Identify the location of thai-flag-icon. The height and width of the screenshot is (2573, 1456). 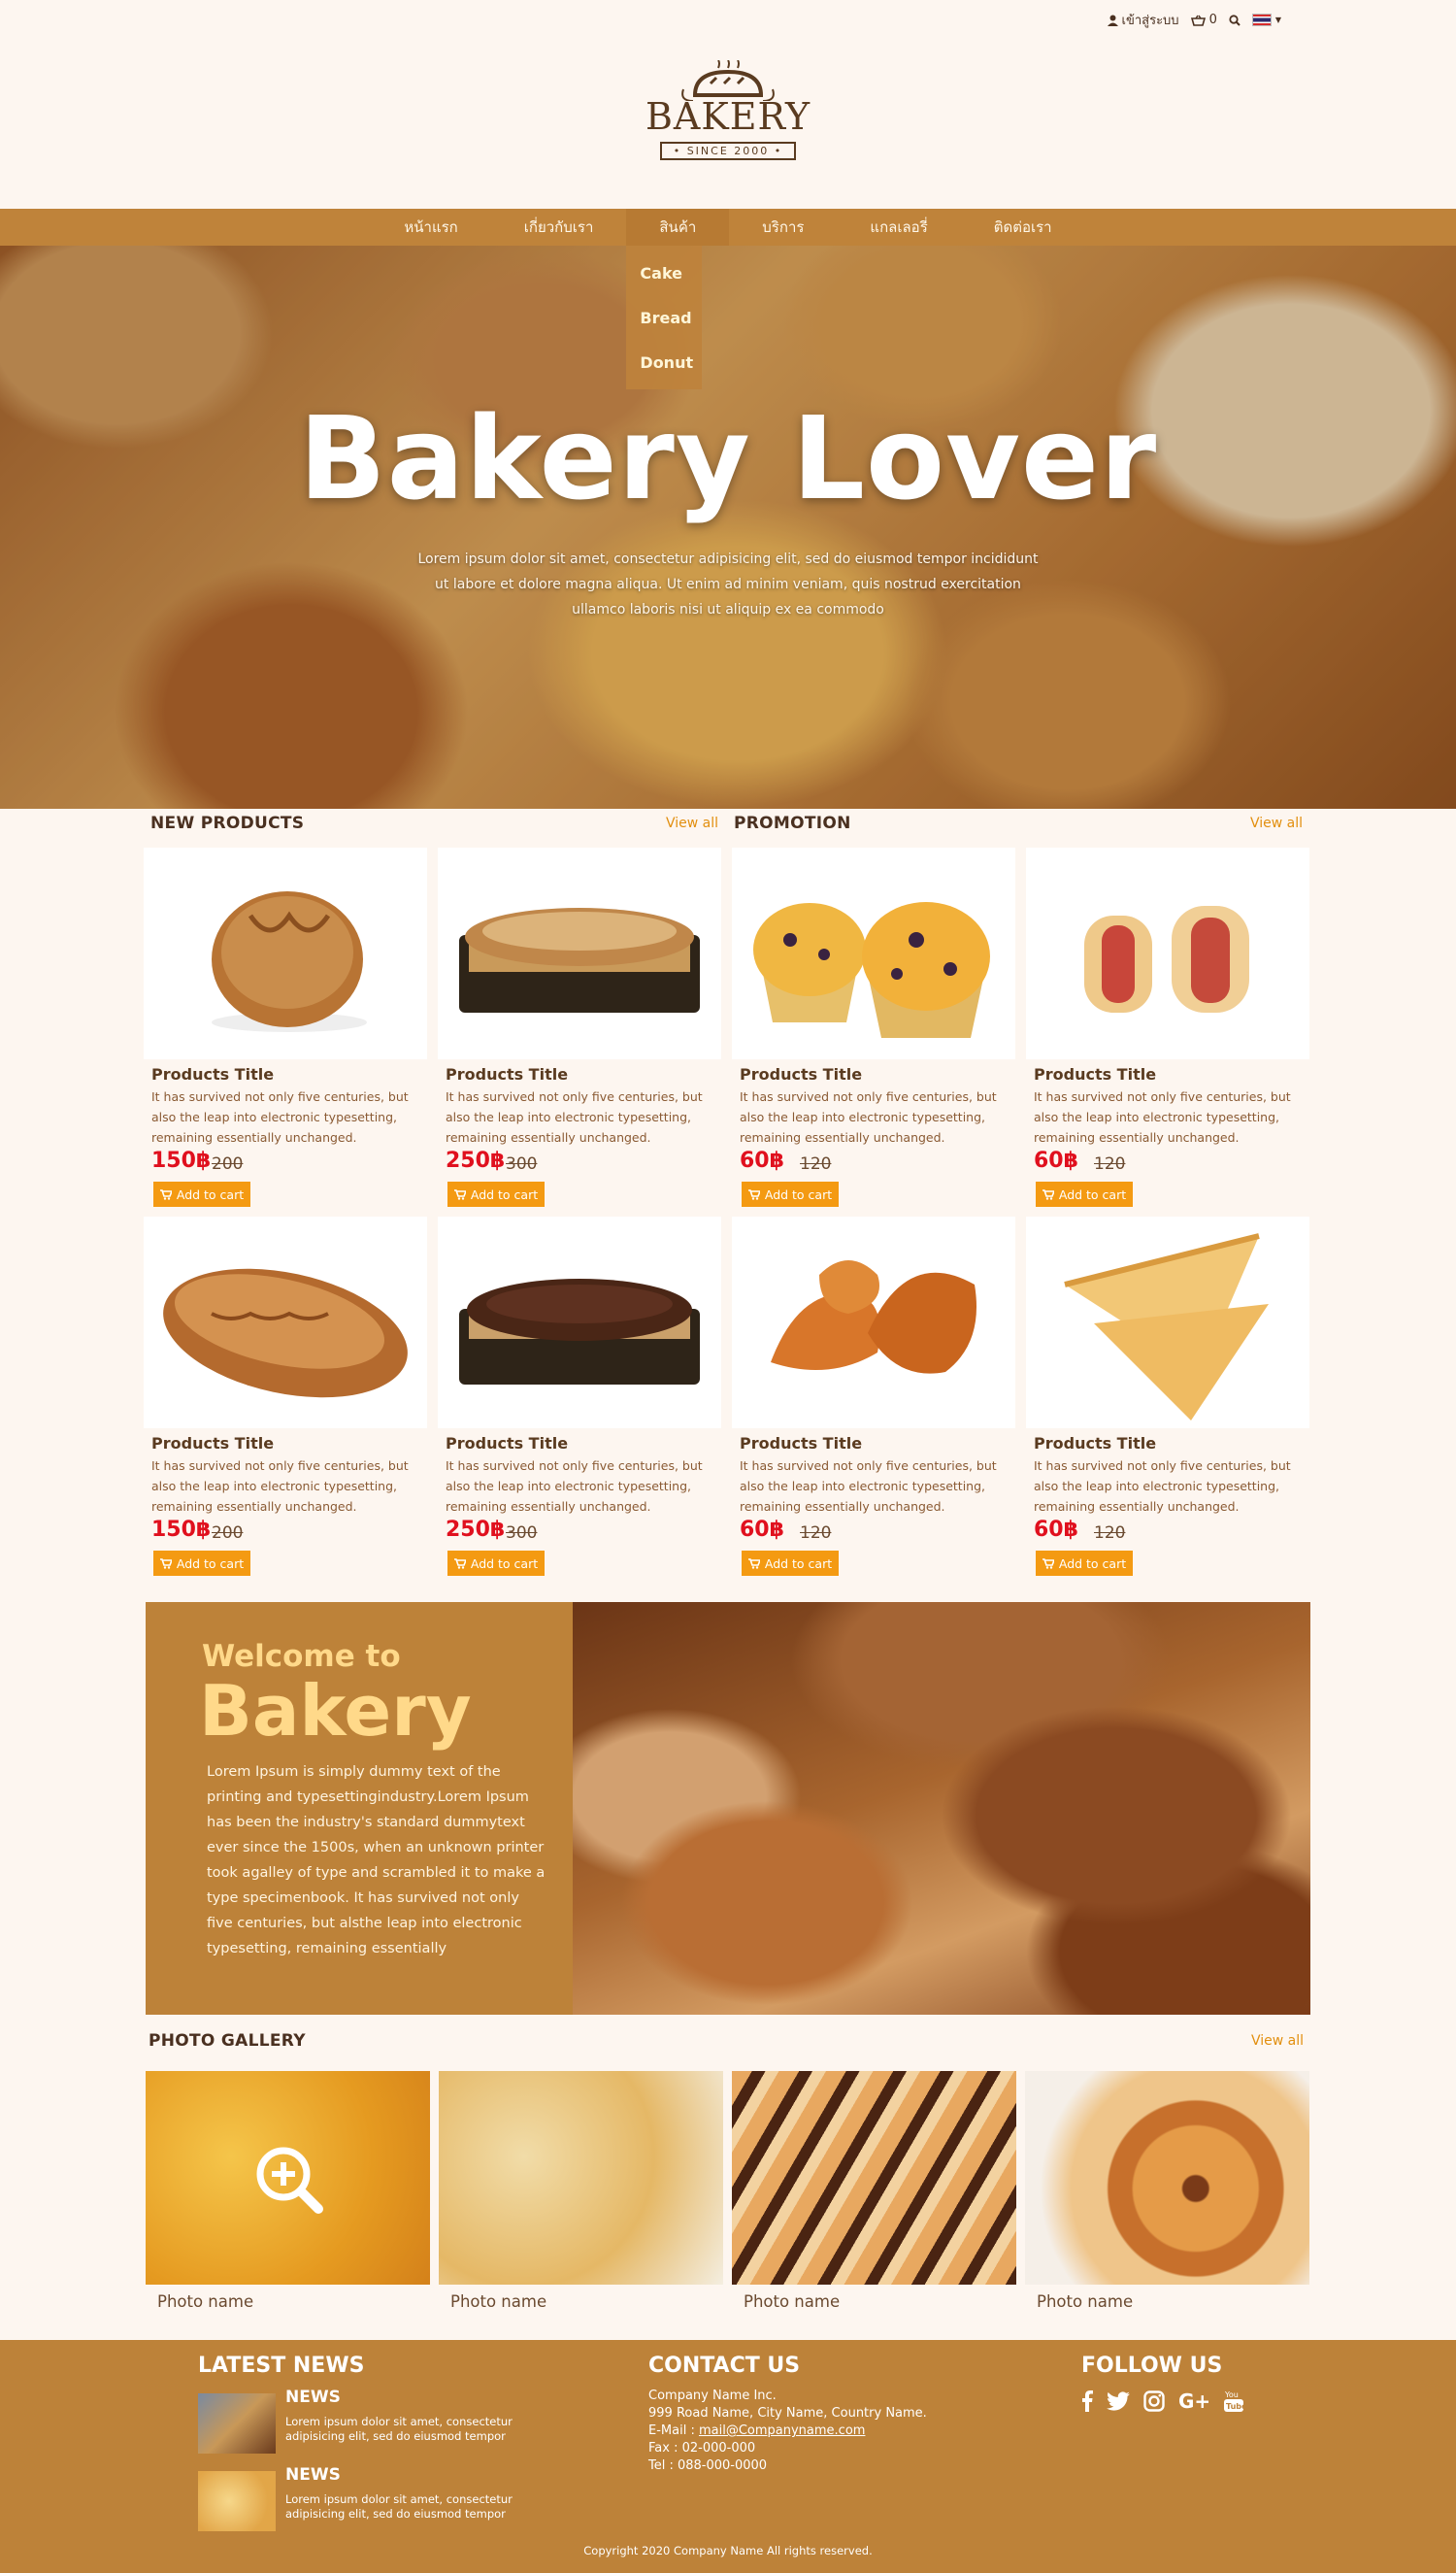
(1261, 20).